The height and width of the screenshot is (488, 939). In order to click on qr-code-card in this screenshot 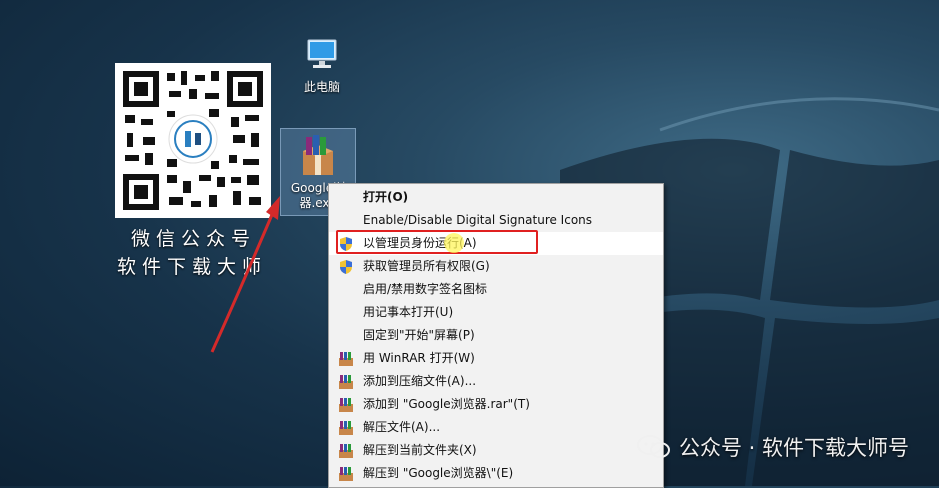, I will do `click(193, 140)`.